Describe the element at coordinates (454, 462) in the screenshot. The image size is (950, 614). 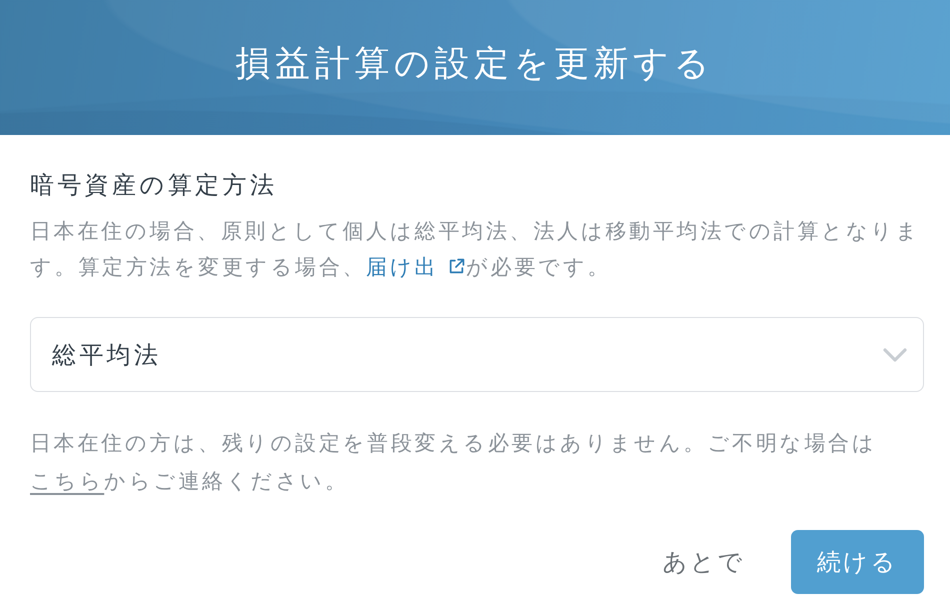
I see `help-text: 日本在住の方は、残りの設定を普段変える必要はありません。ご不明な場合は こちら からご連絡ください。` at that location.